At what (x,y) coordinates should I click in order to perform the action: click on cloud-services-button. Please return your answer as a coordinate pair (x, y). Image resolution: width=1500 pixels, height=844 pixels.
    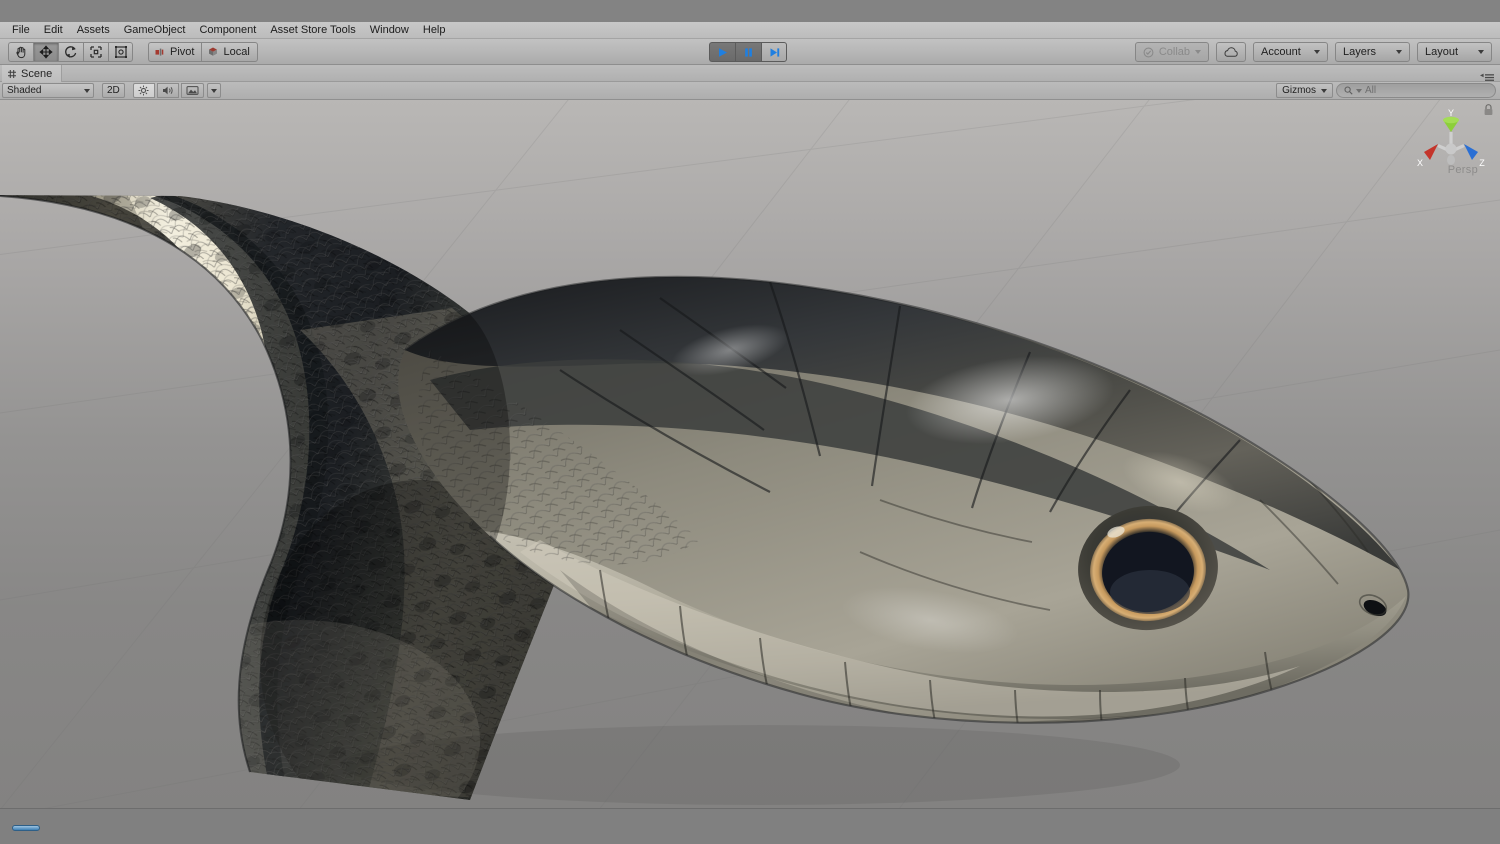
    Looking at the image, I should click on (1231, 52).